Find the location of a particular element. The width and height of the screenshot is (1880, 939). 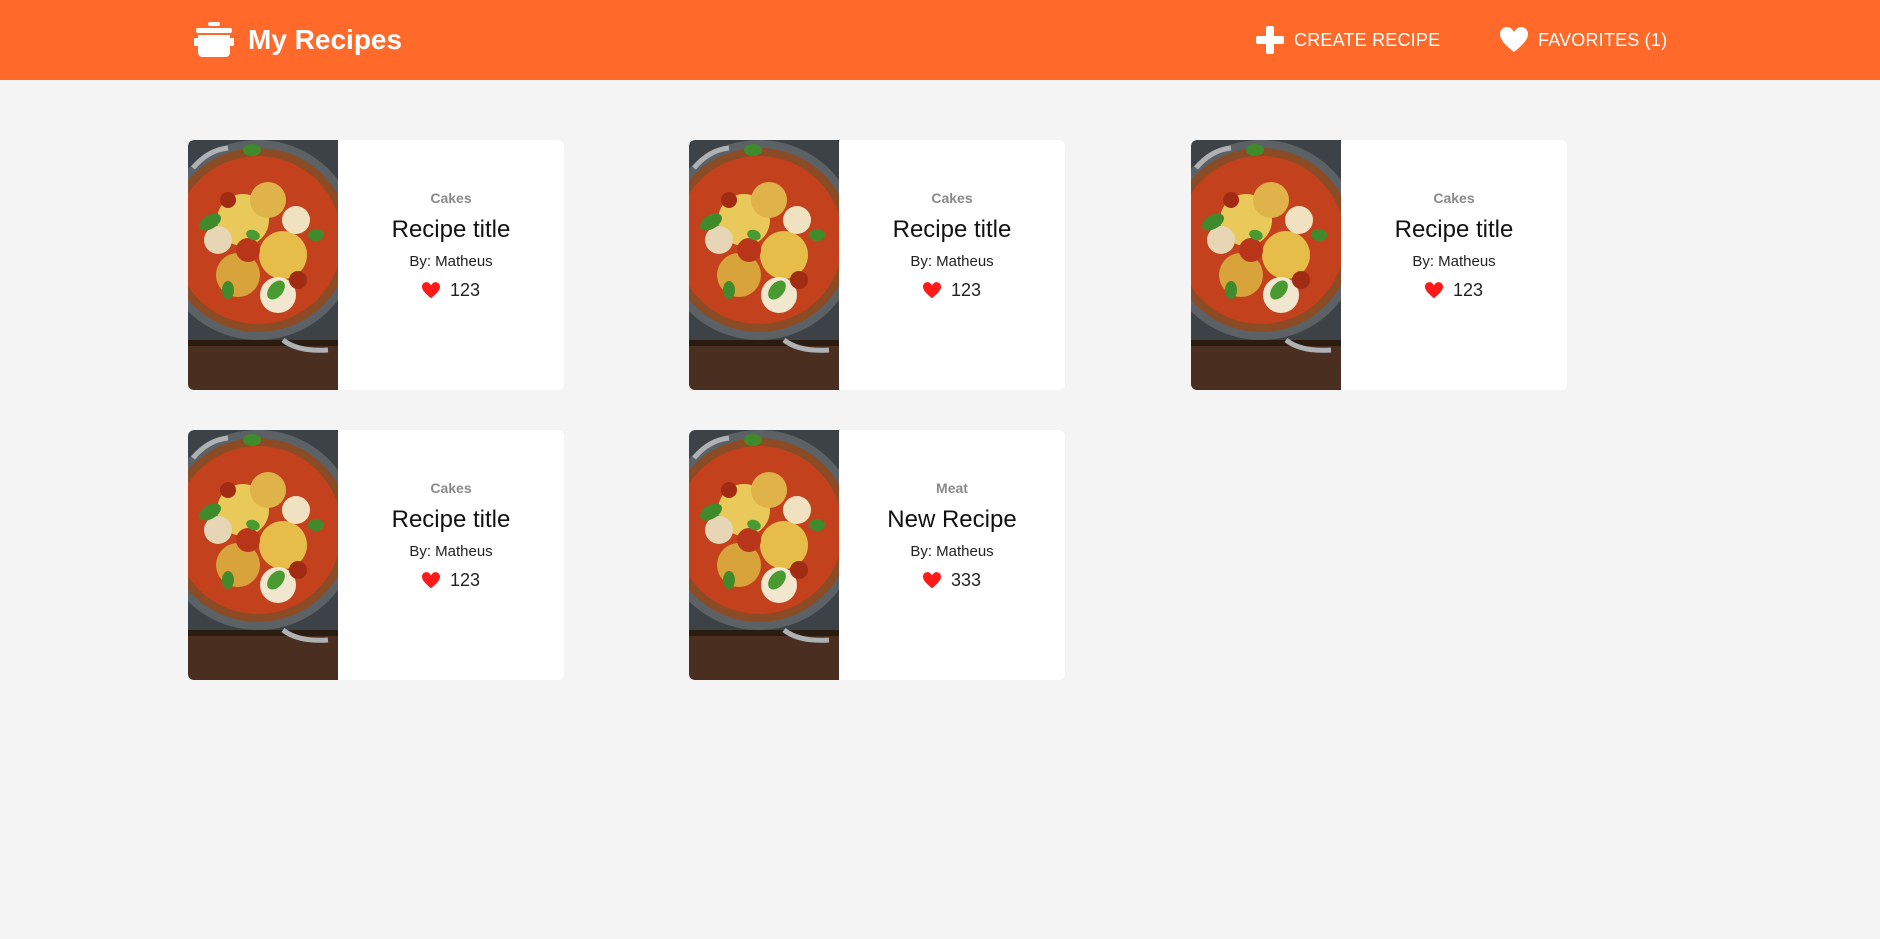

recipe-likes: 333 is located at coordinates (952, 580).